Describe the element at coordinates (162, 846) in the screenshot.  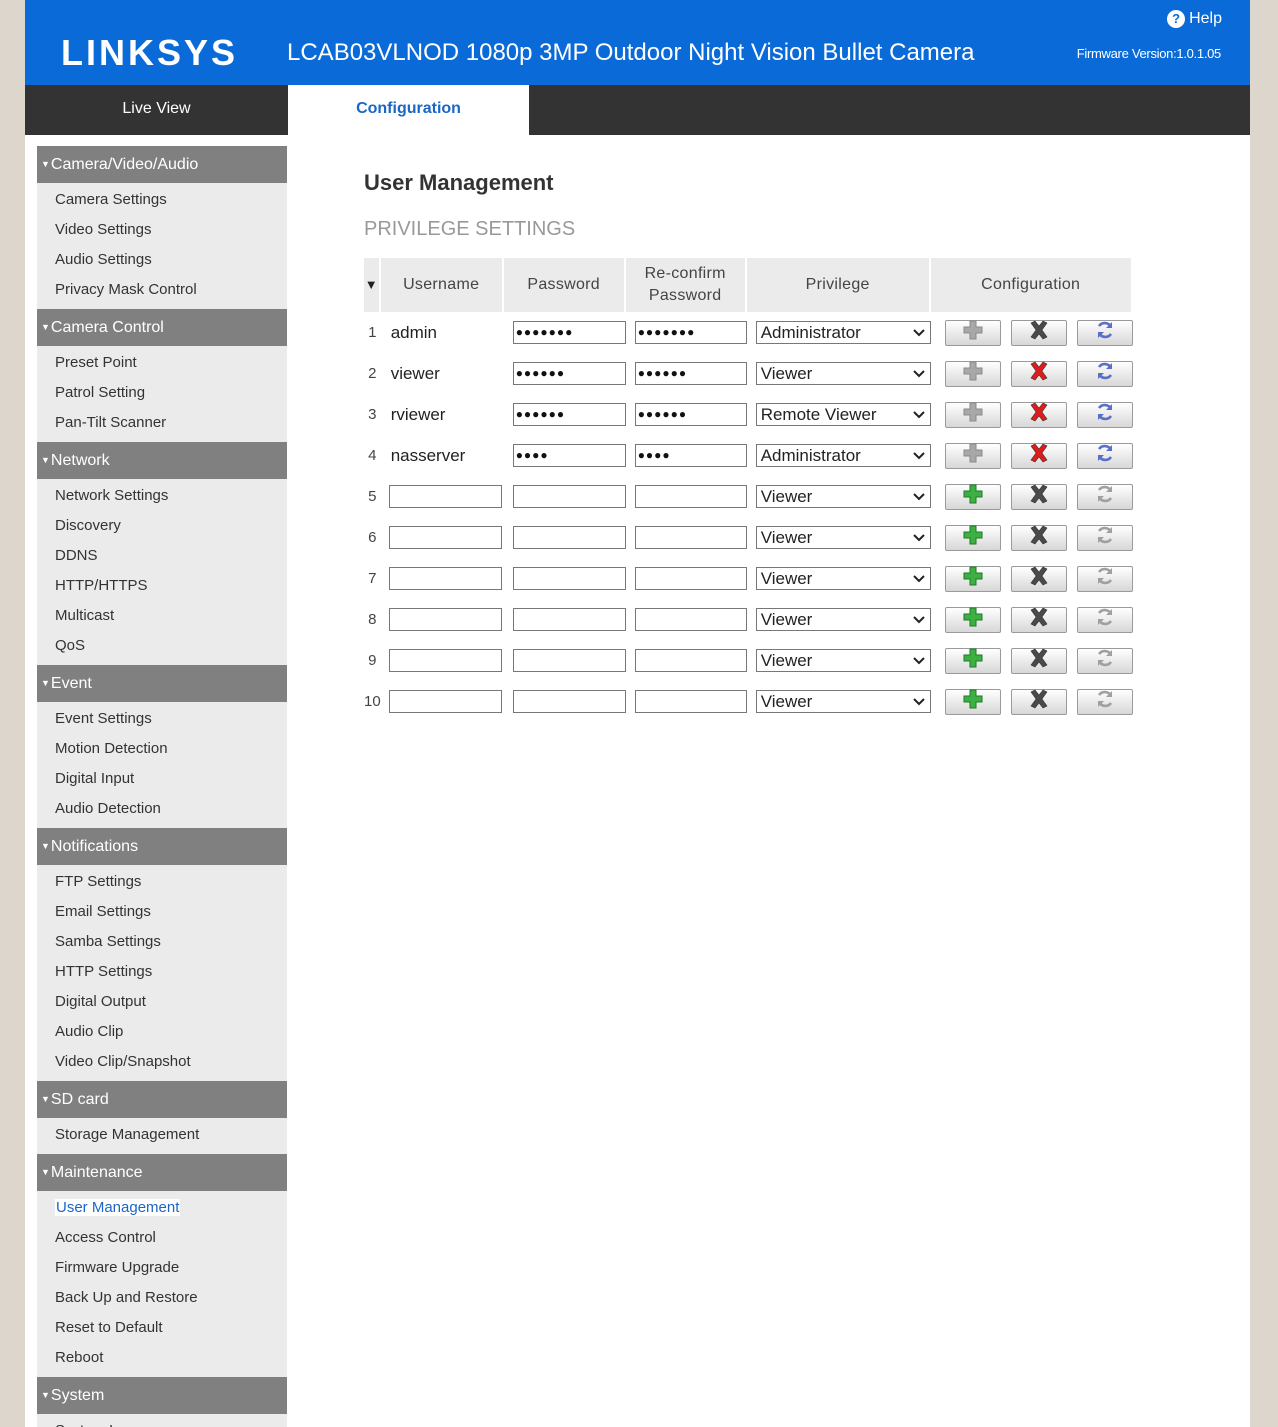
I see `sidebar-section-header: ▼Notifications` at that location.